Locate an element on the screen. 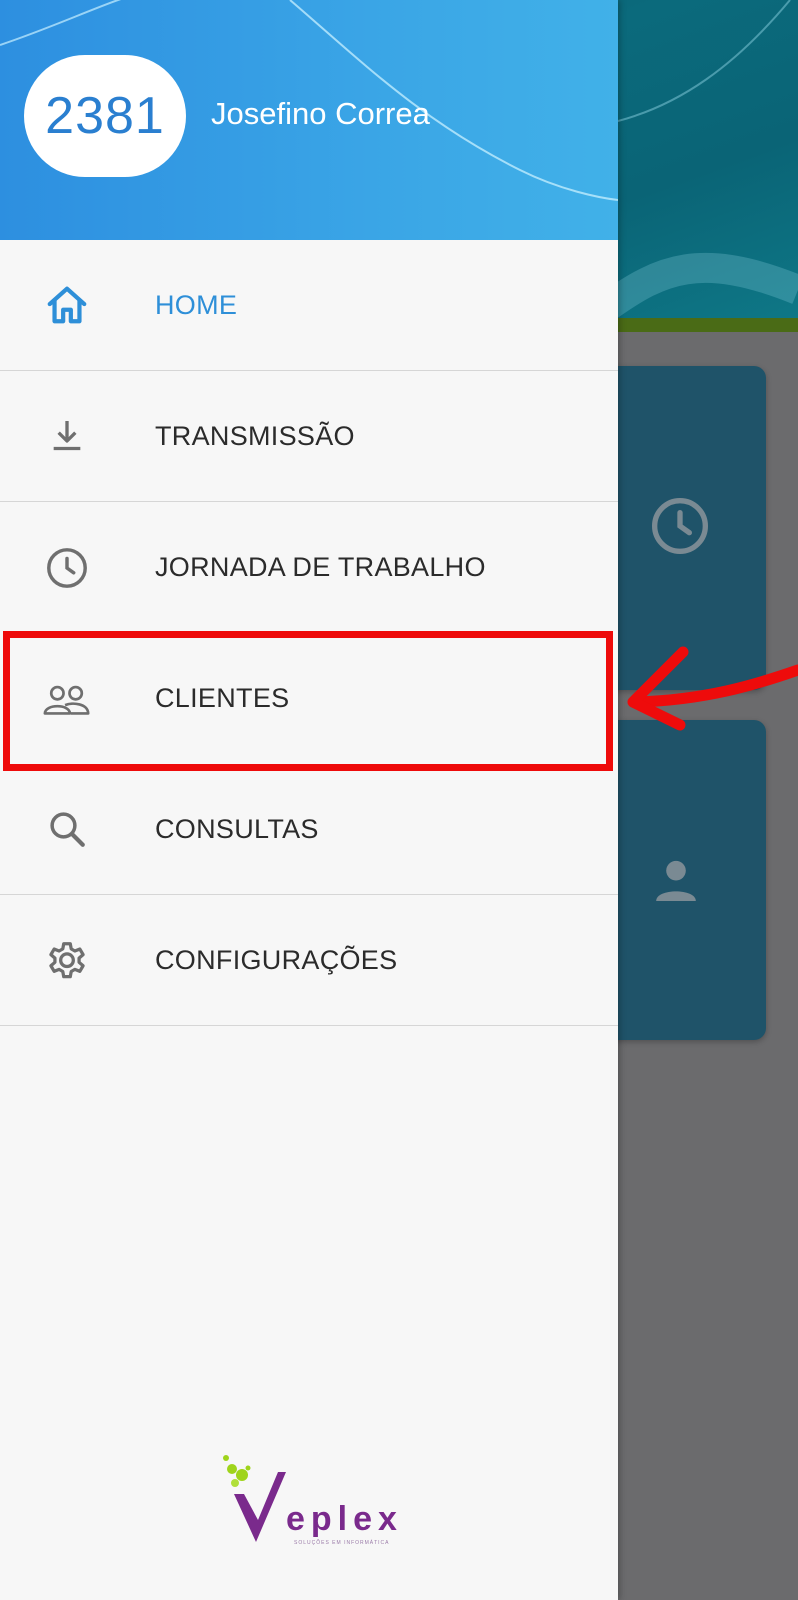 Image resolution: width=798 pixels, height=1600 pixels. menu-item-jornada: JORNADA DE TRABALHO is located at coordinates (309, 567).